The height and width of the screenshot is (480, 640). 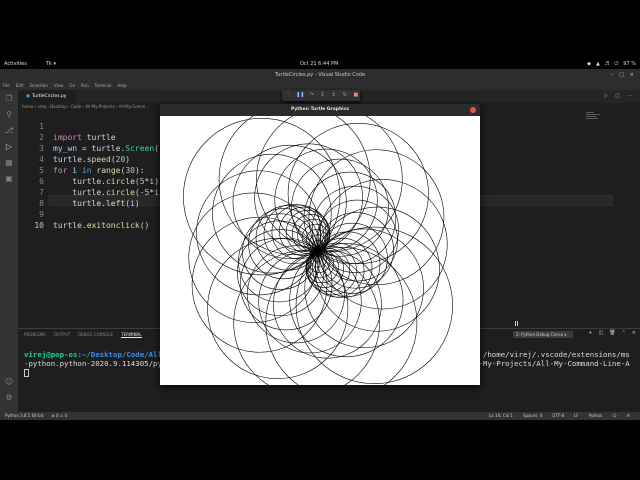 I want to click on tab-label: TurtleCircles.py, so click(x=49, y=96).